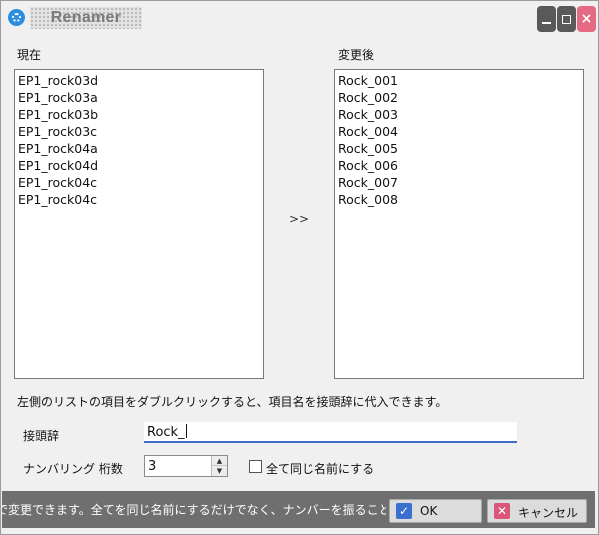 Image resolution: width=599 pixels, height=535 pixels. Describe the element at coordinates (139, 97) in the screenshot. I see `list-item: EP1_rock03a` at that location.